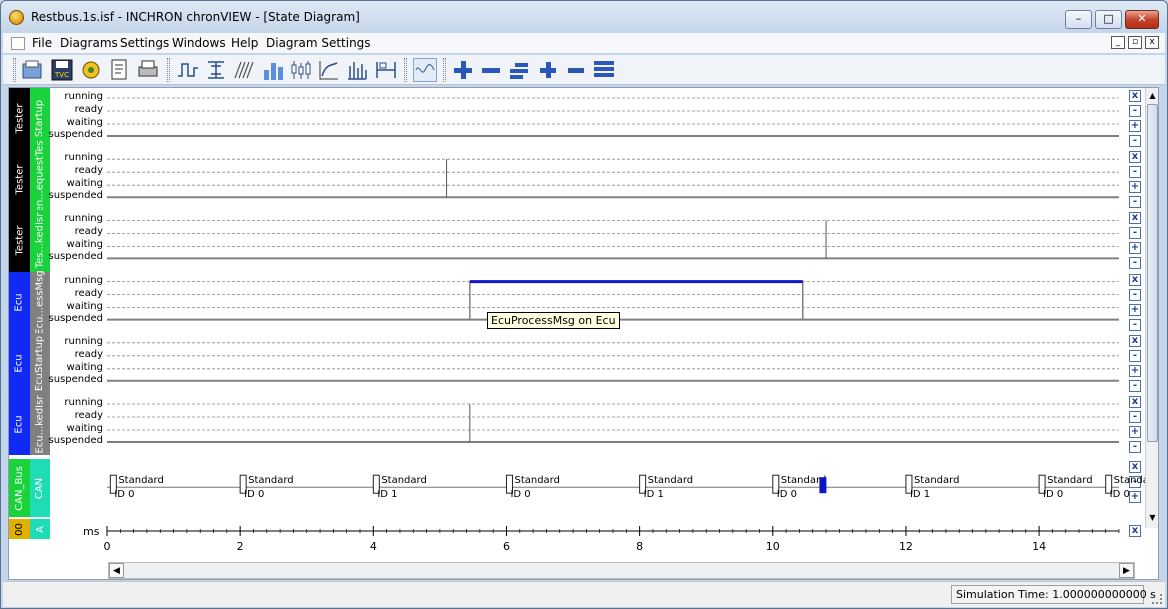  I want to click on simulation-time: Simulation Time: 1.000000000000 s, so click(1053, 594).